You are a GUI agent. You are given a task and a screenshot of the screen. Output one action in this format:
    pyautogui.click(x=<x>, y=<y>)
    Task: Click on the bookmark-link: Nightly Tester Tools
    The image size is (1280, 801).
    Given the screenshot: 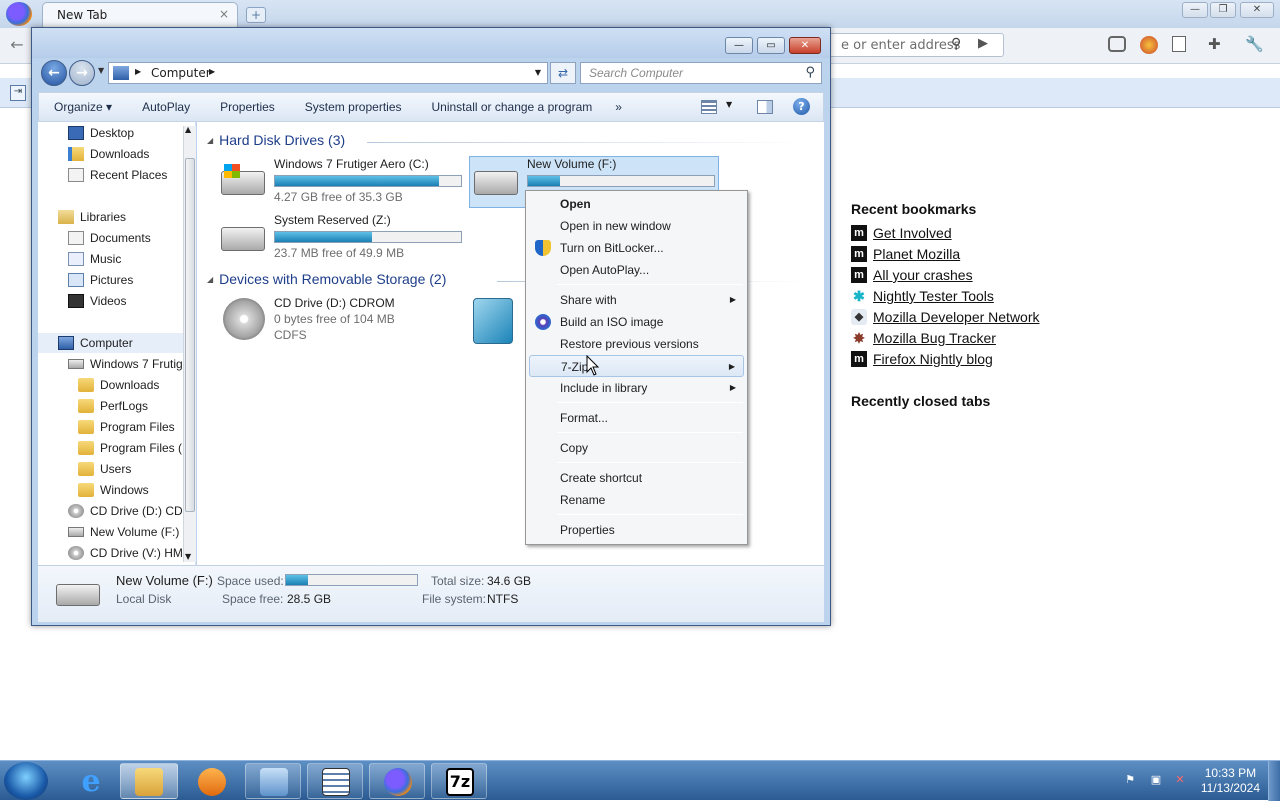 What is the action you would take?
    pyautogui.click(x=933, y=296)
    